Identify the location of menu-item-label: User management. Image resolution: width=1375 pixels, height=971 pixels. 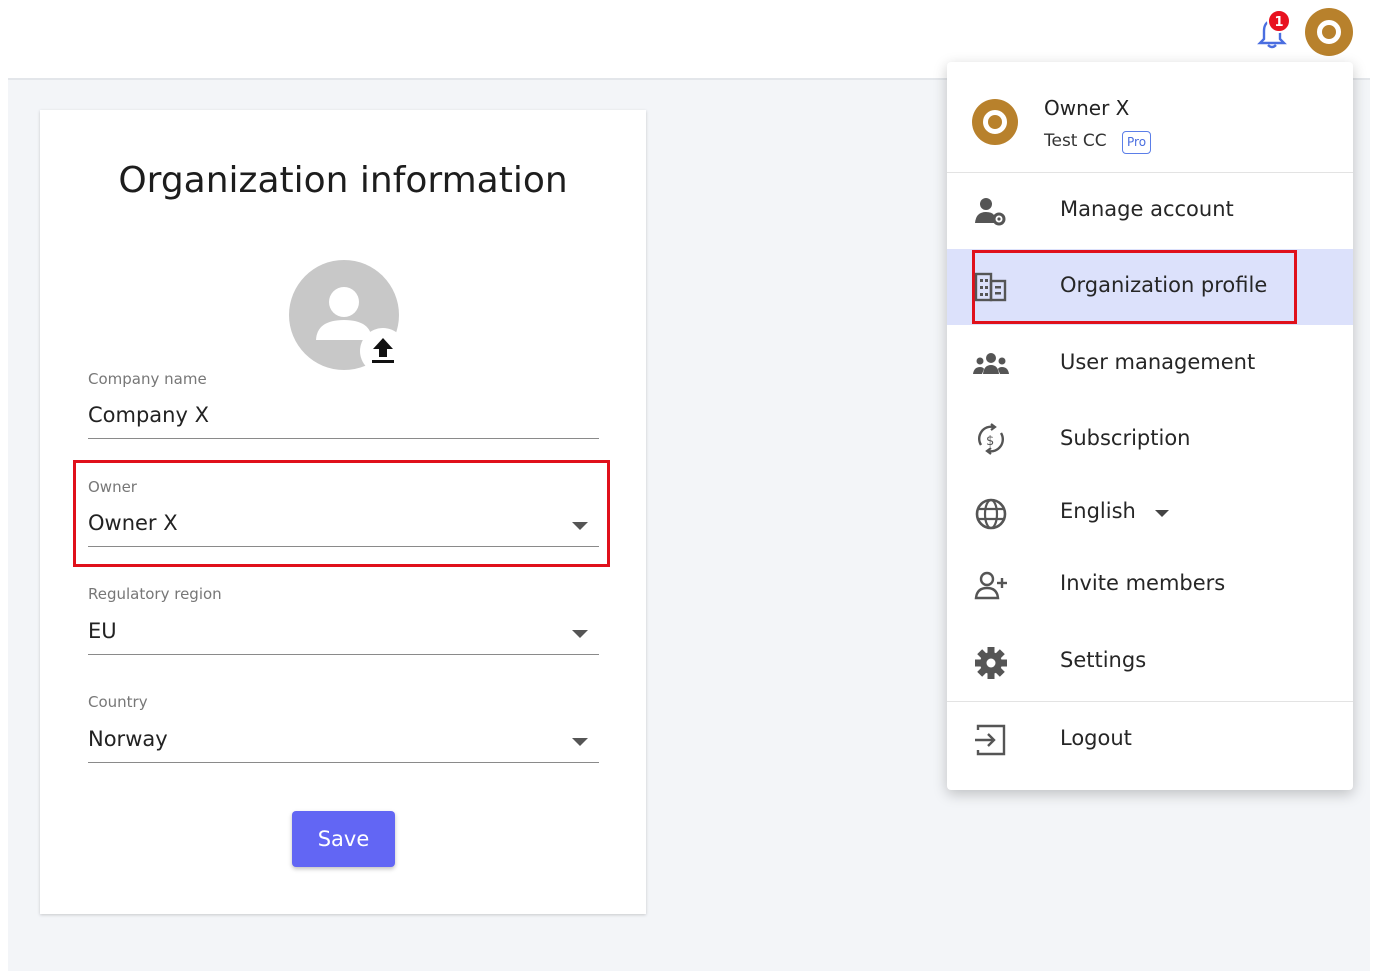
(1158, 362).